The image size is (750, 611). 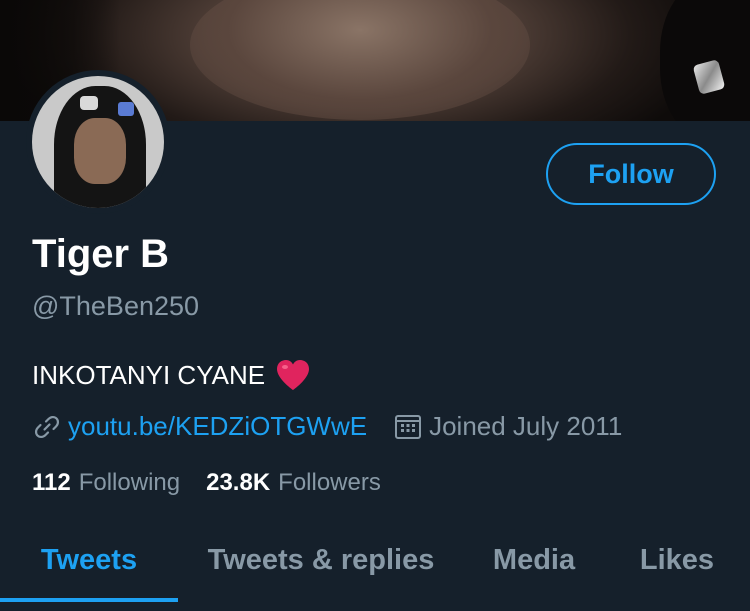 I want to click on display-name: Tiger B, so click(x=101, y=254).